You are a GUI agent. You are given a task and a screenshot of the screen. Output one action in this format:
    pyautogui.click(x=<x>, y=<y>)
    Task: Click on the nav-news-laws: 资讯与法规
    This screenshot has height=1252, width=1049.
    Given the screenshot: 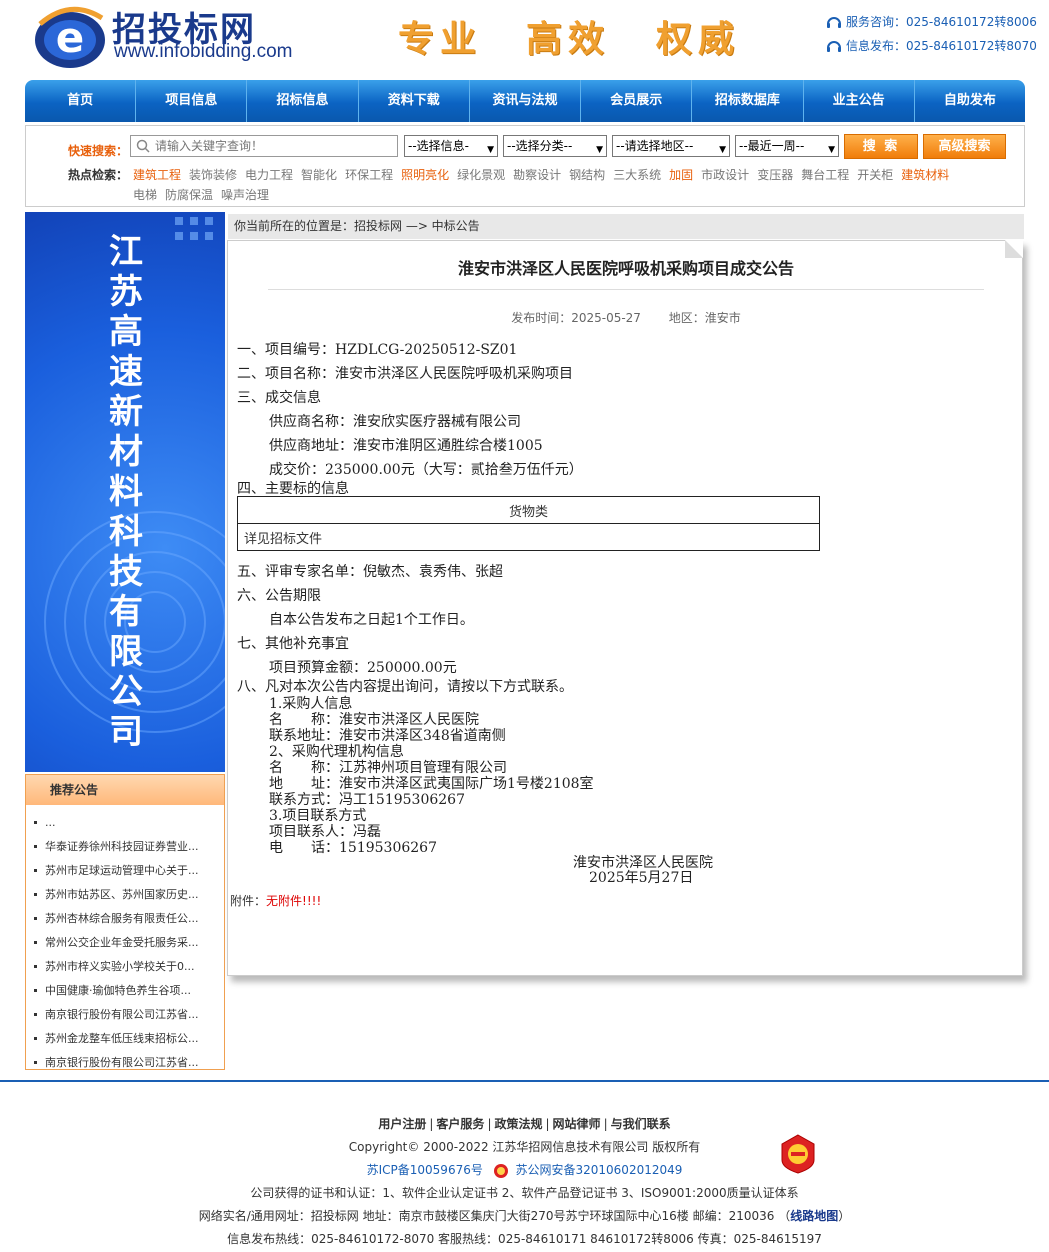 What is the action you would take?
    pyautogui.click(x=526, y=101)
    